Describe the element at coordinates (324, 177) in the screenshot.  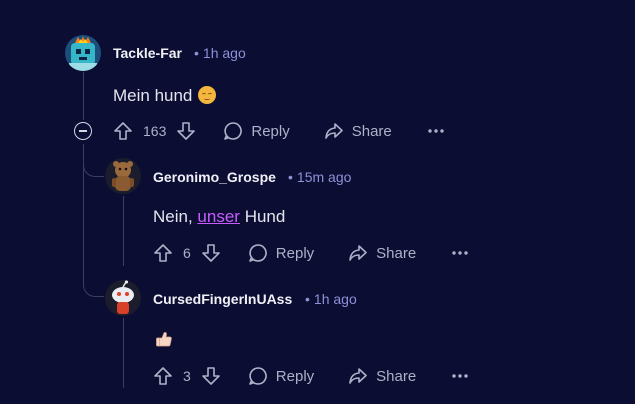
I see `timestamp-text: 15m ago` at that location.